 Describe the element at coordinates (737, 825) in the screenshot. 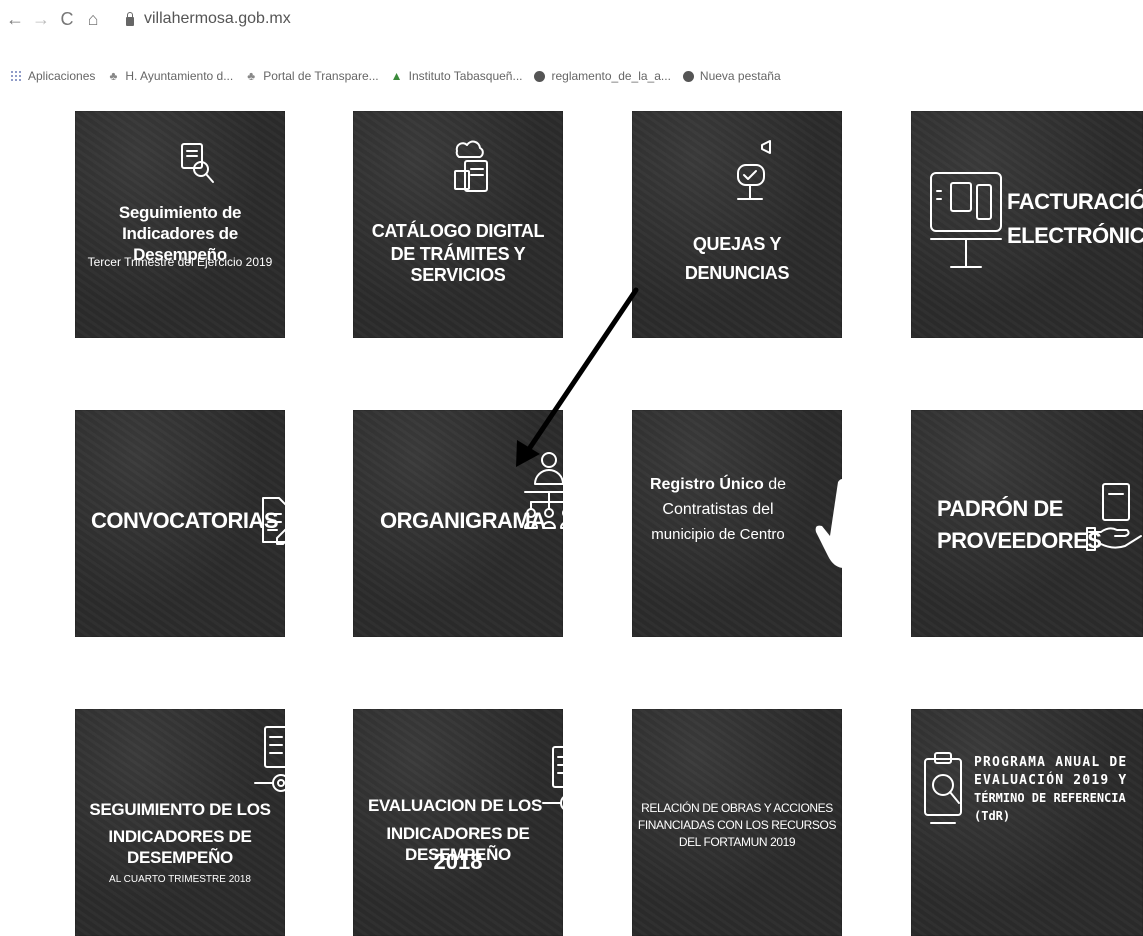

I see `tile-title: FINANCIADAS CON LOS RECURSOS` at that location.